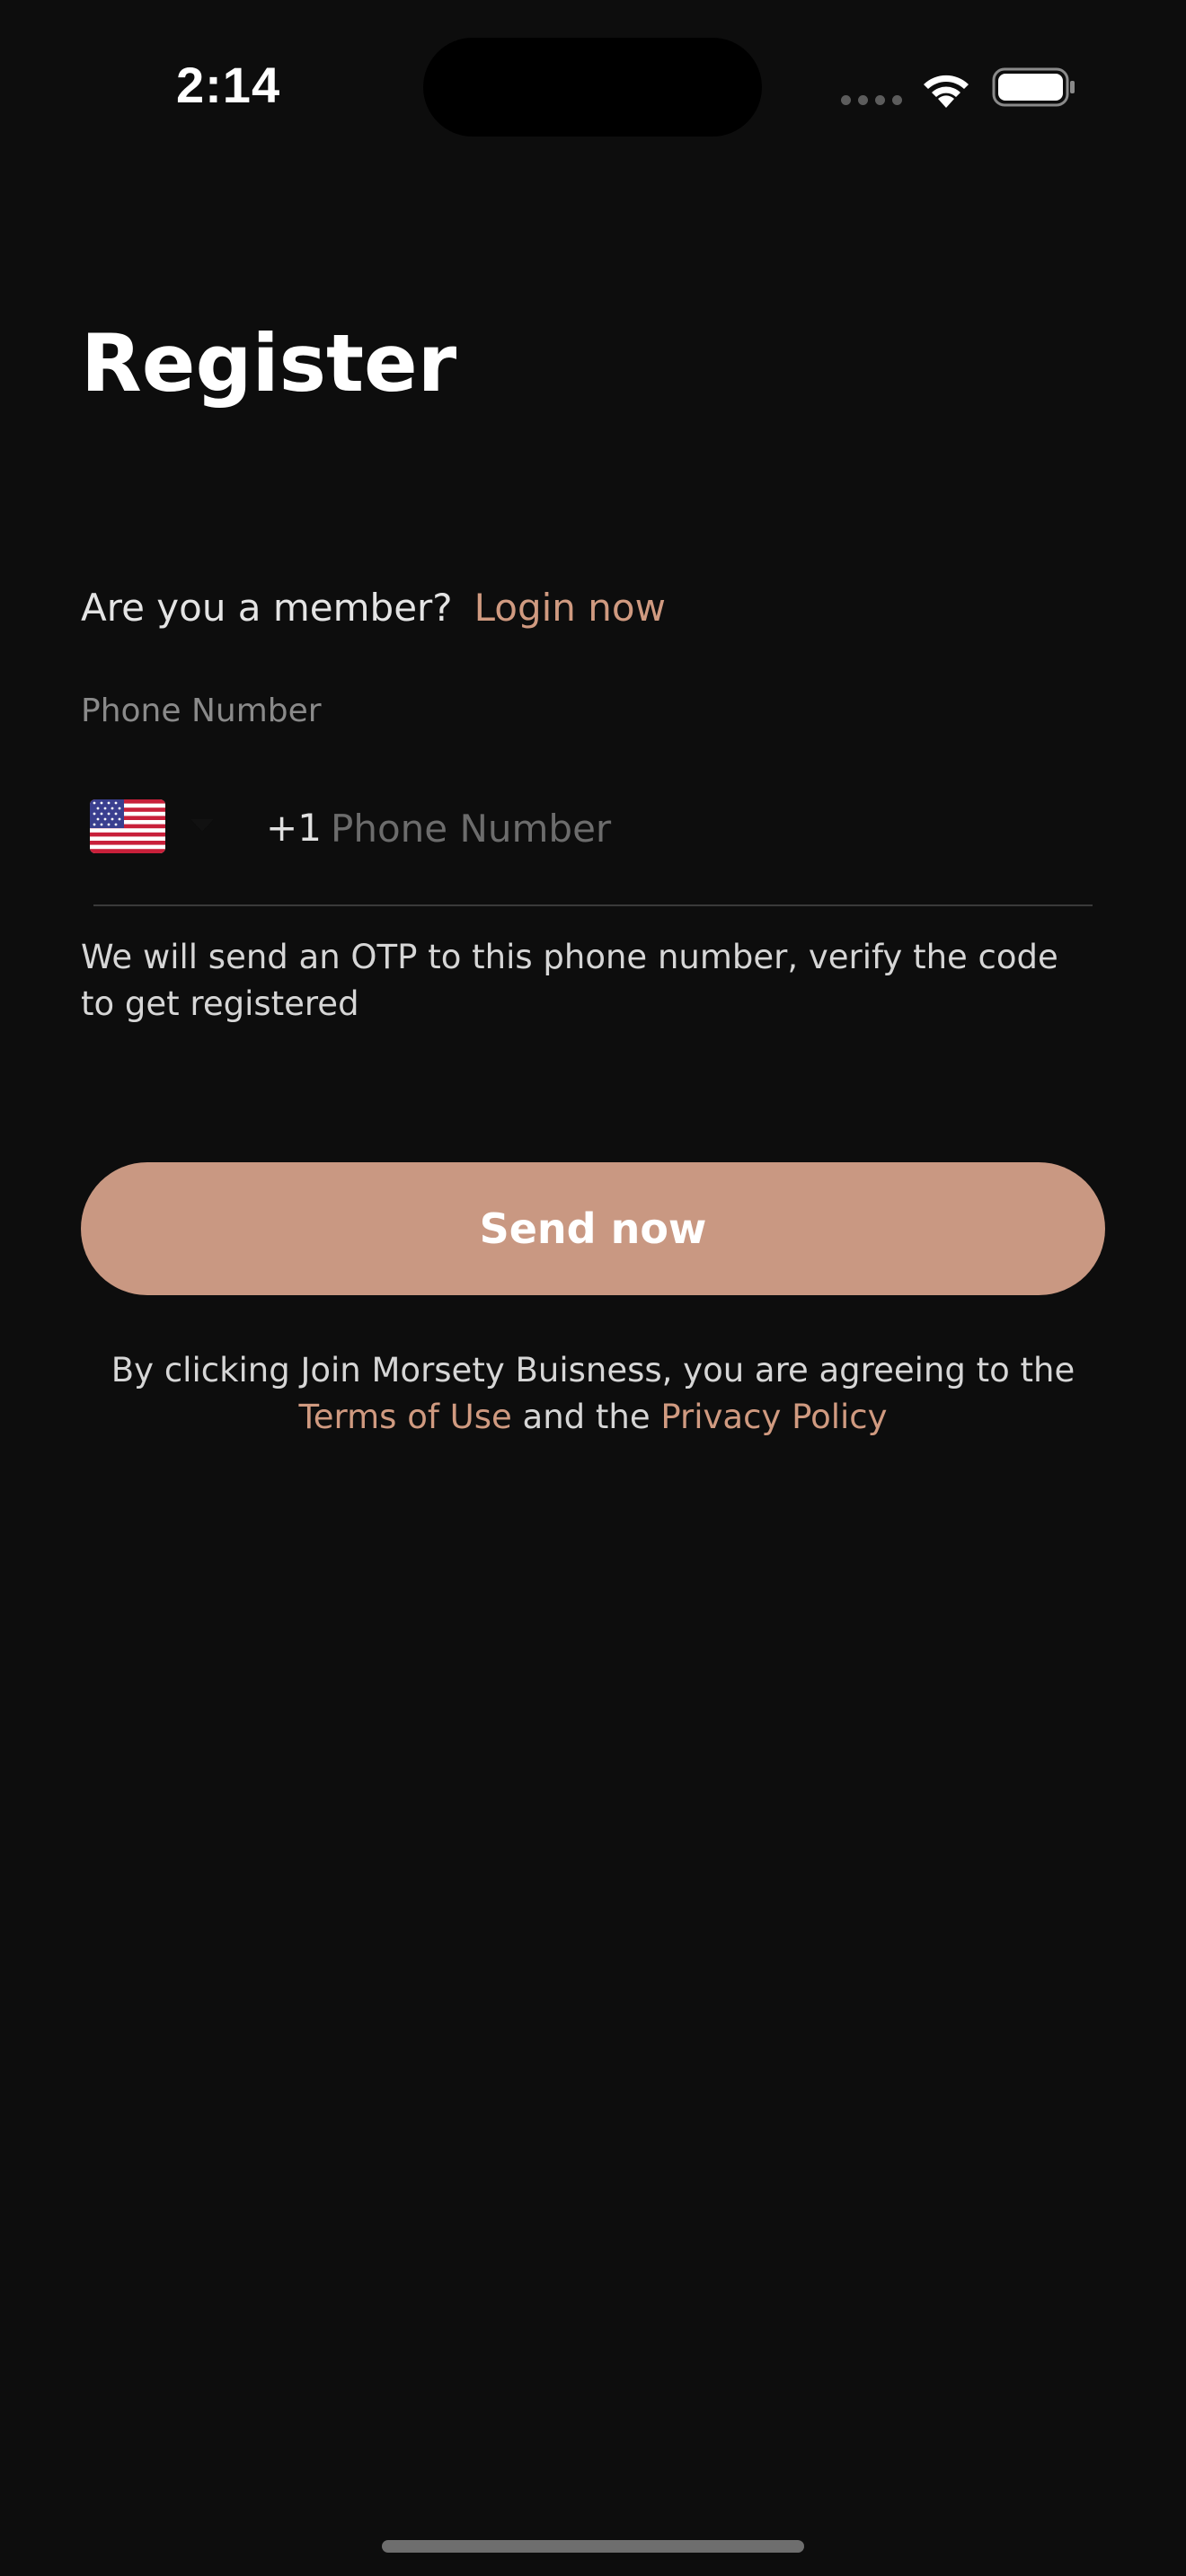  What do you see at coordinates (269, 363) in the screenshot?
I see `page-title: Register` at bounding box center [269, 363].